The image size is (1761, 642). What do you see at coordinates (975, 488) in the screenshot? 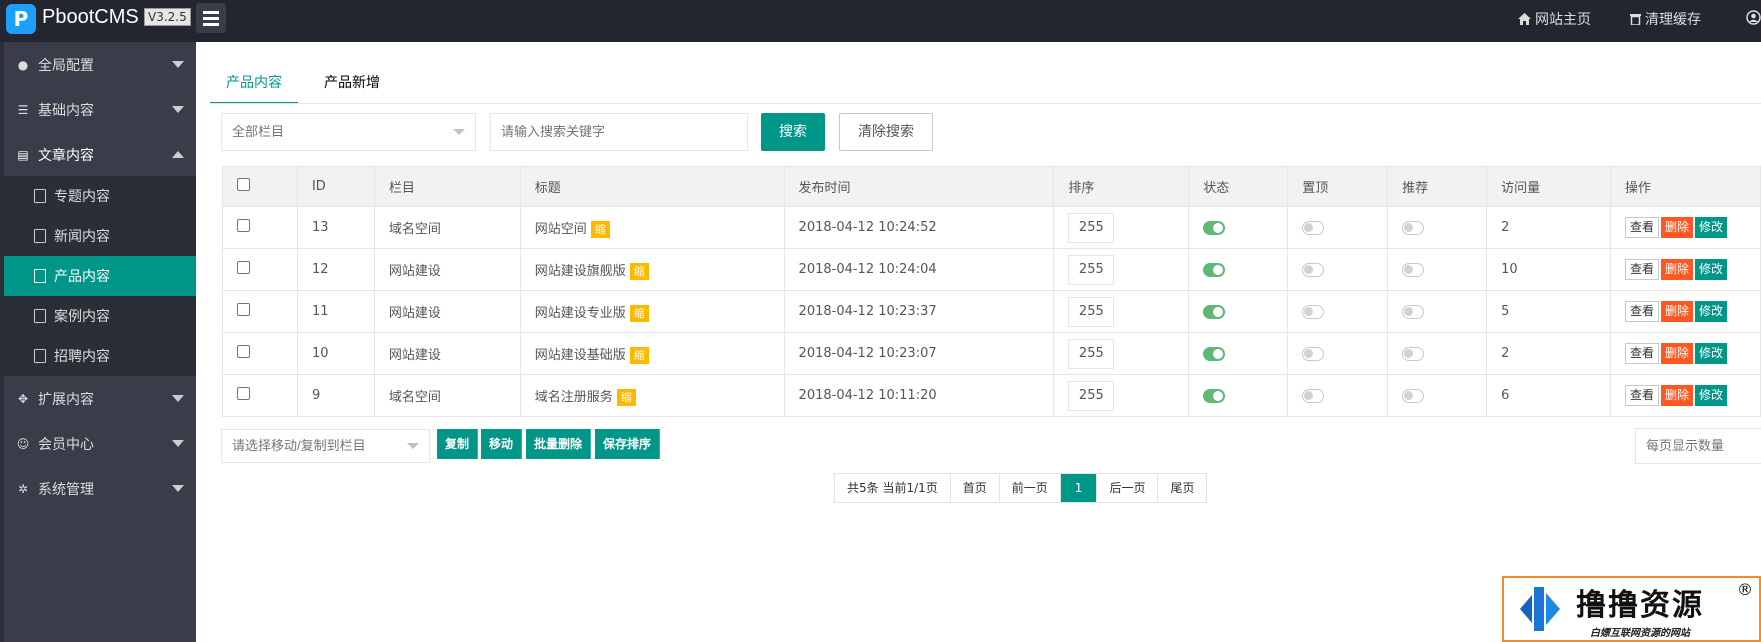
I see `pagination-first: 首页` at bounding box center [975, 488].